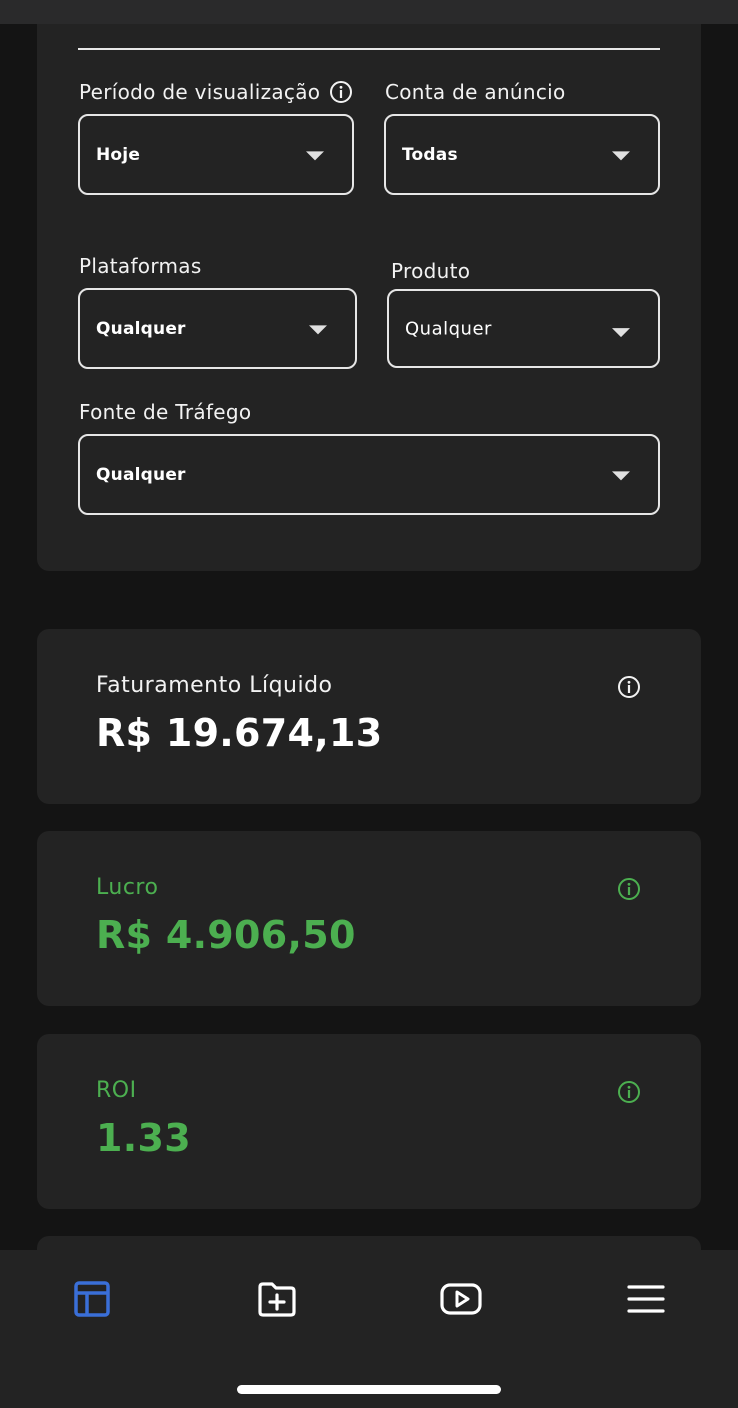 This screenshot has width=738, height=1408. Describe the element at coordinates (118, 154) in the screenshot. I see `periodo-value: Hoje` at that location.